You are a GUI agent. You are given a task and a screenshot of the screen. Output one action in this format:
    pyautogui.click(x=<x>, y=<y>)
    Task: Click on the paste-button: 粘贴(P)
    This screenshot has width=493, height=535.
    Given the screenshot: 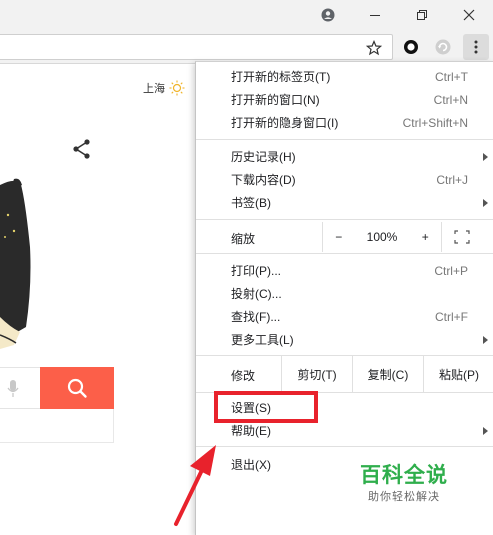 What is the action you would take?
    pyautogui.click(x=458, y=374)
    